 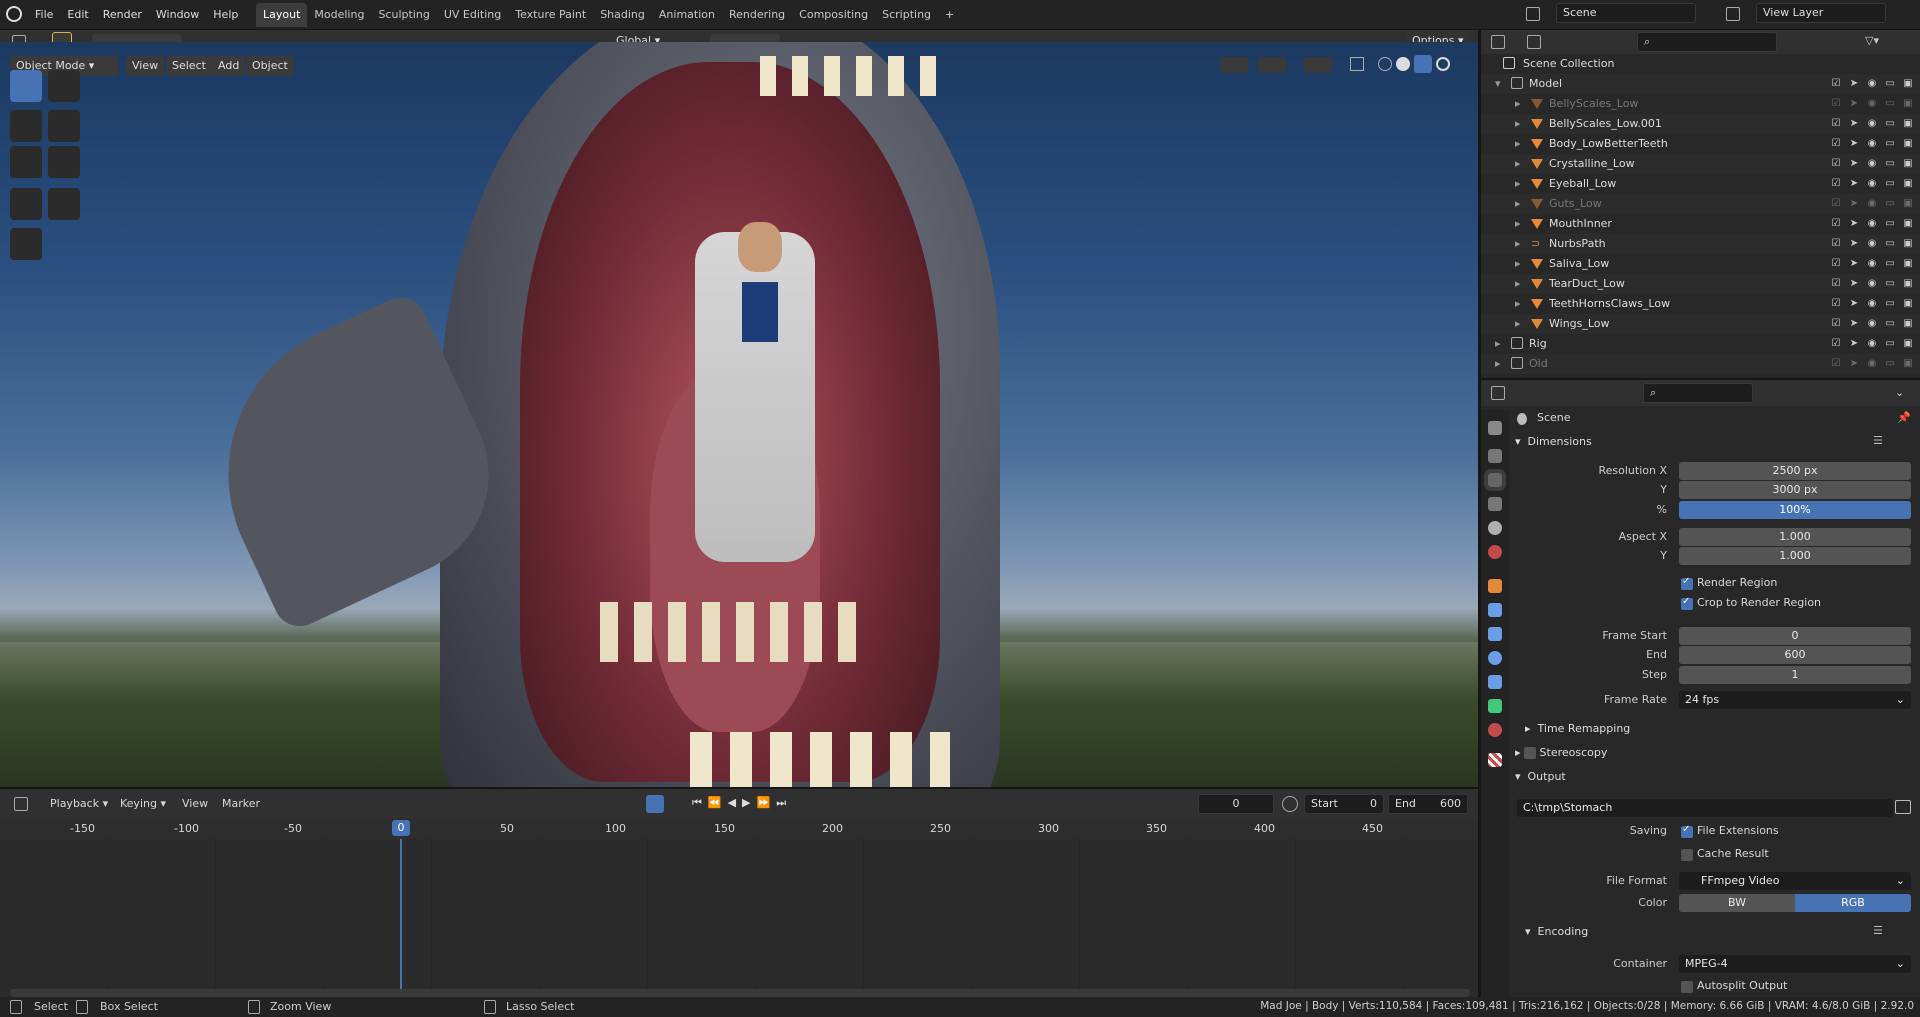 I want to click on frame-start-field: 0, so click(x=1795, y=636).